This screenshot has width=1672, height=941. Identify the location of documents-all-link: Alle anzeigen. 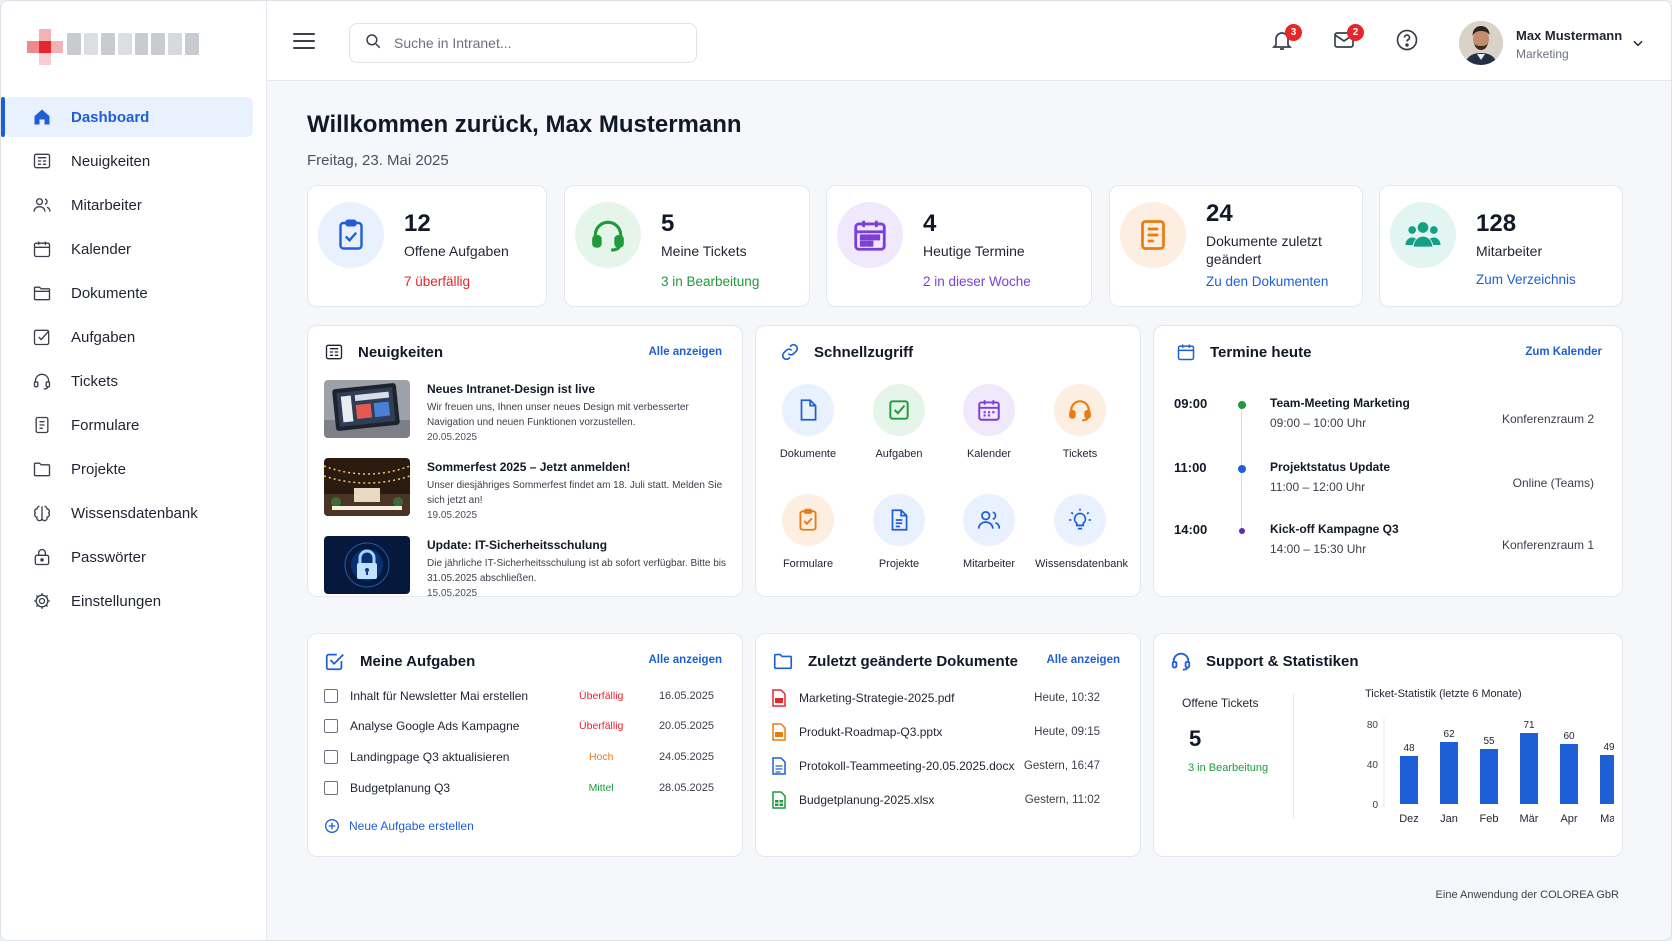
(1084, 660).